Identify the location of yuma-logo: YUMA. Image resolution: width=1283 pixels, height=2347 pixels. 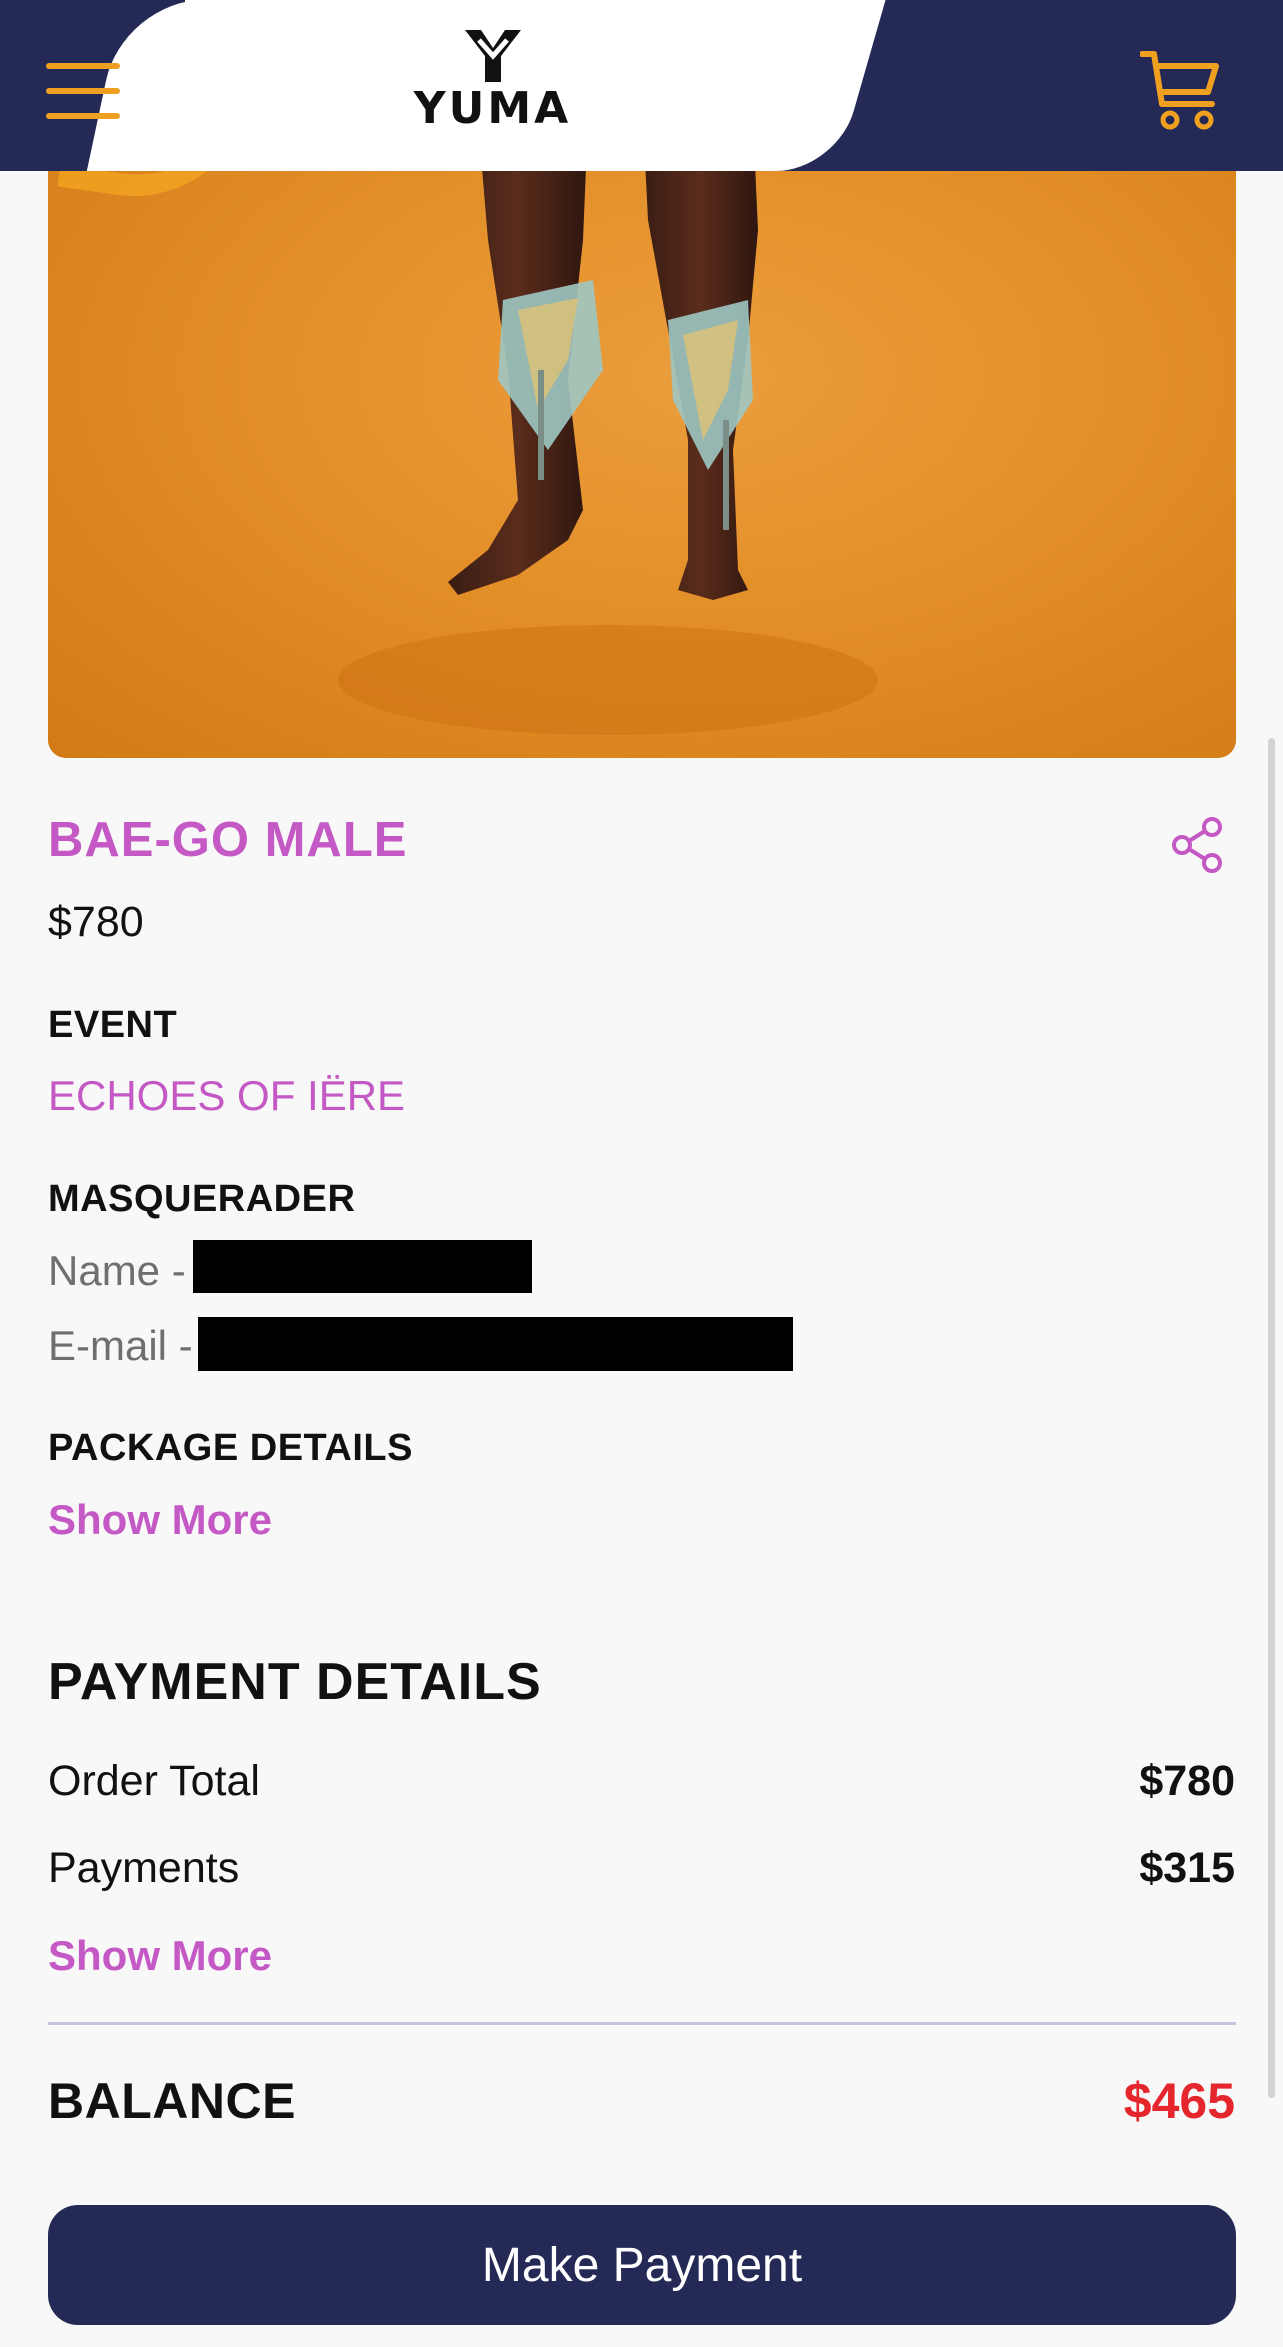
(492, 79).